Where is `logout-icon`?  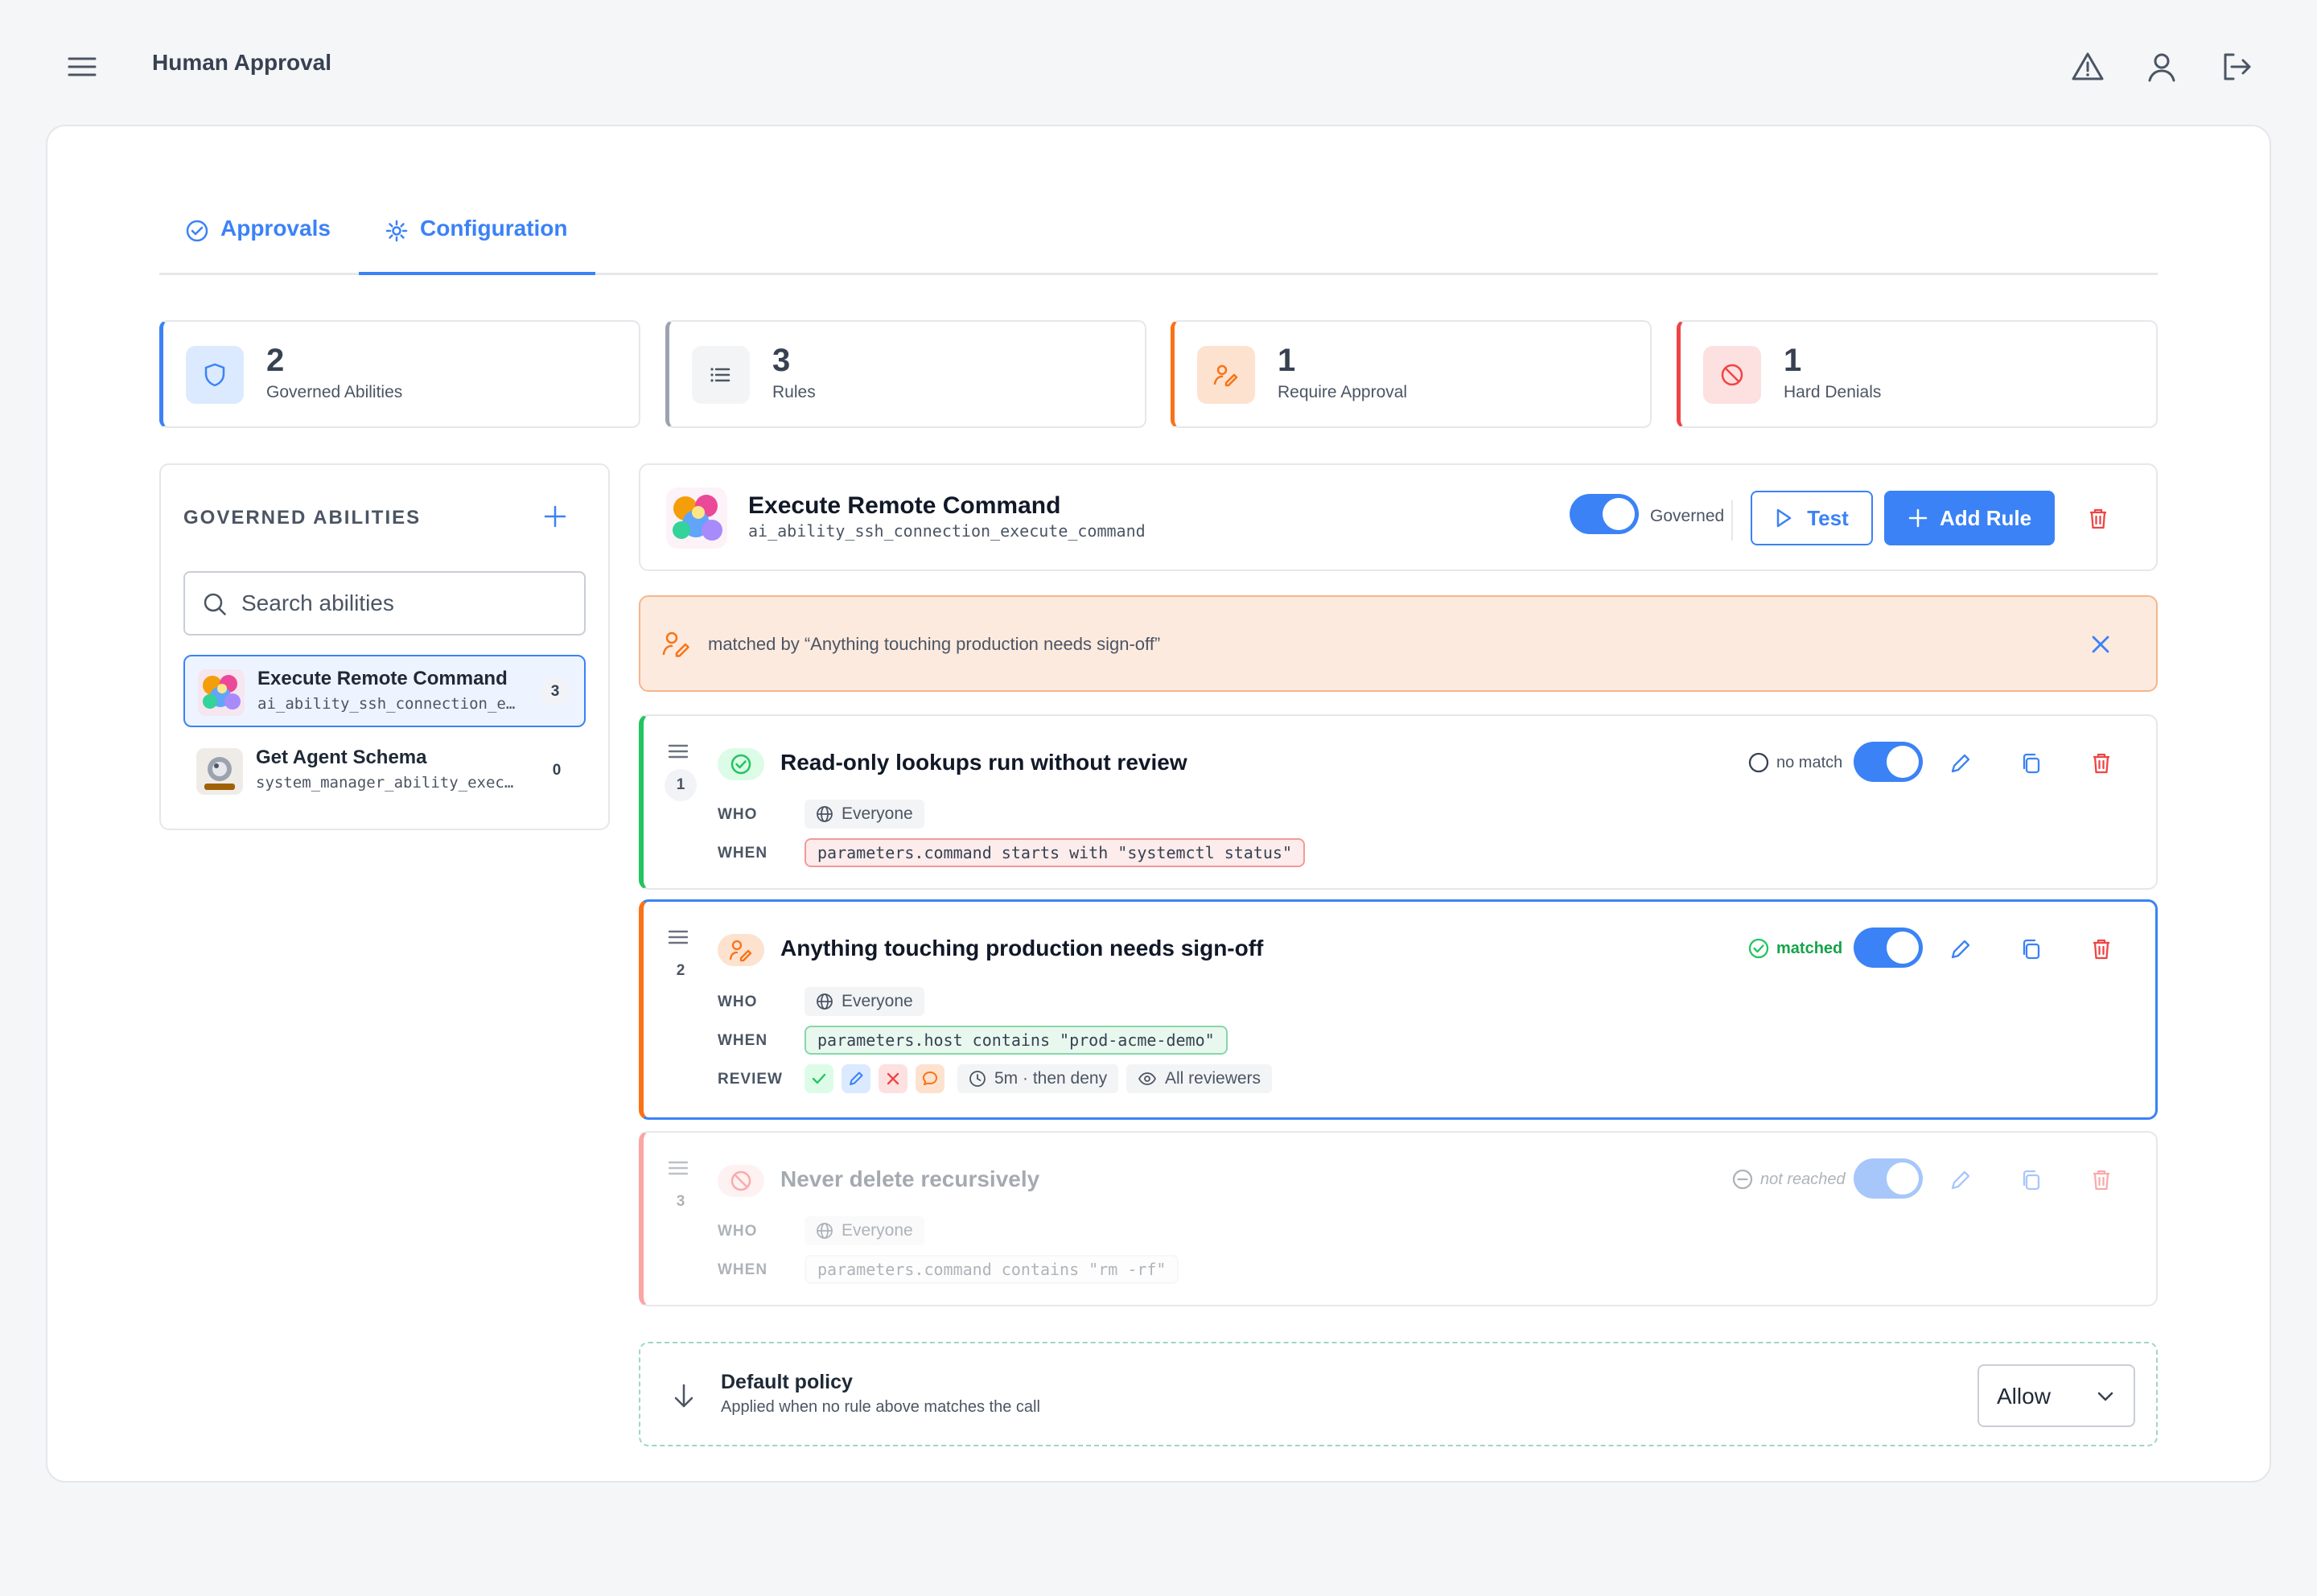 logout-icon is located at coordinates (2235, 66).